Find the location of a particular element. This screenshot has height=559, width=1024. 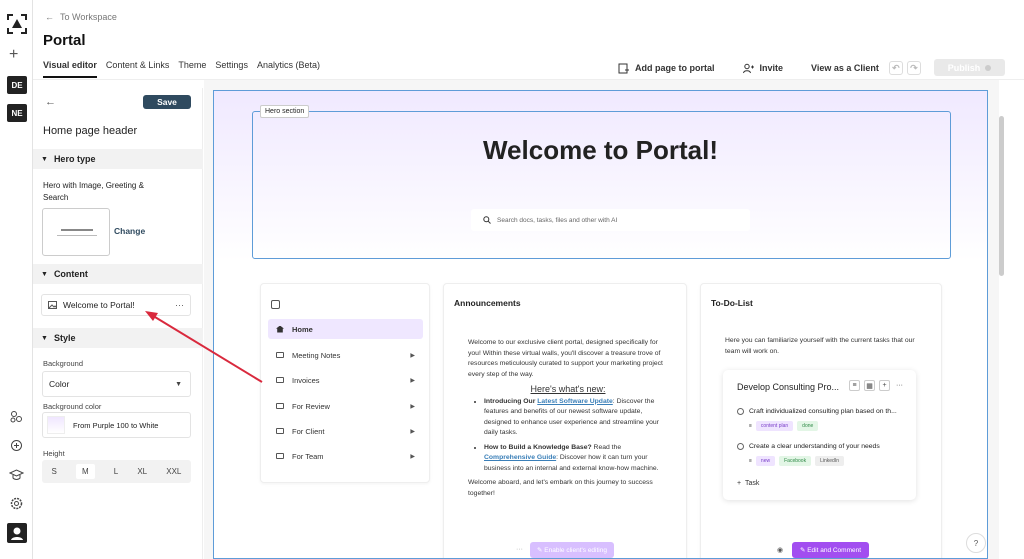

list-view-icon: ≡ is located at coordinates (854, 385).